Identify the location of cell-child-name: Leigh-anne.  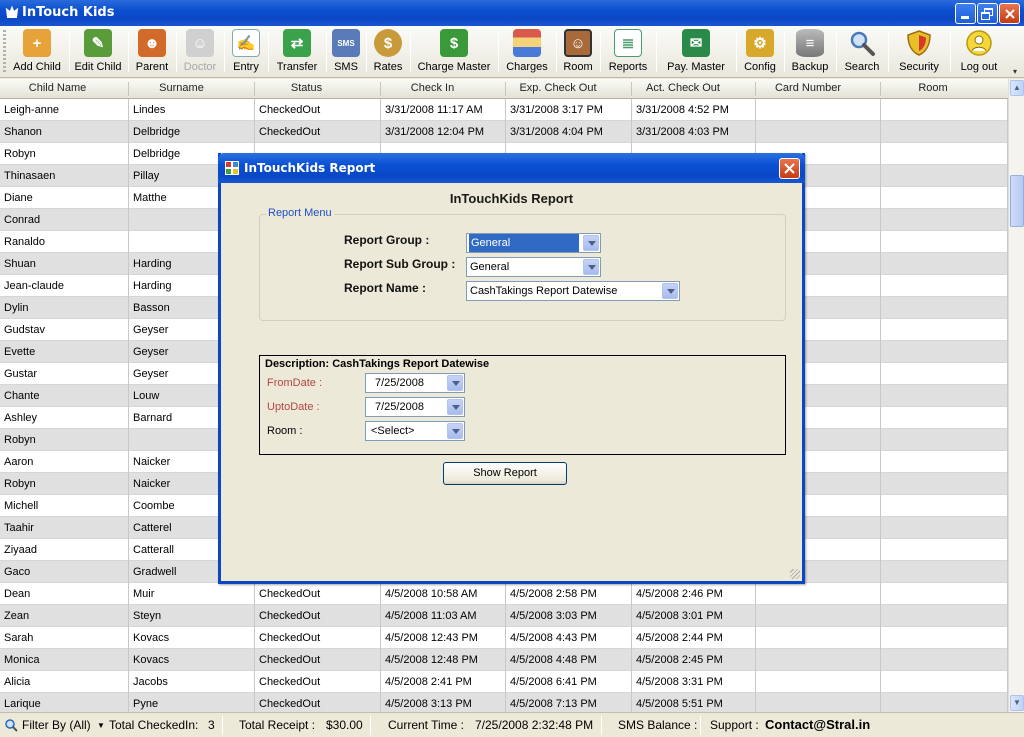
(64, 110).